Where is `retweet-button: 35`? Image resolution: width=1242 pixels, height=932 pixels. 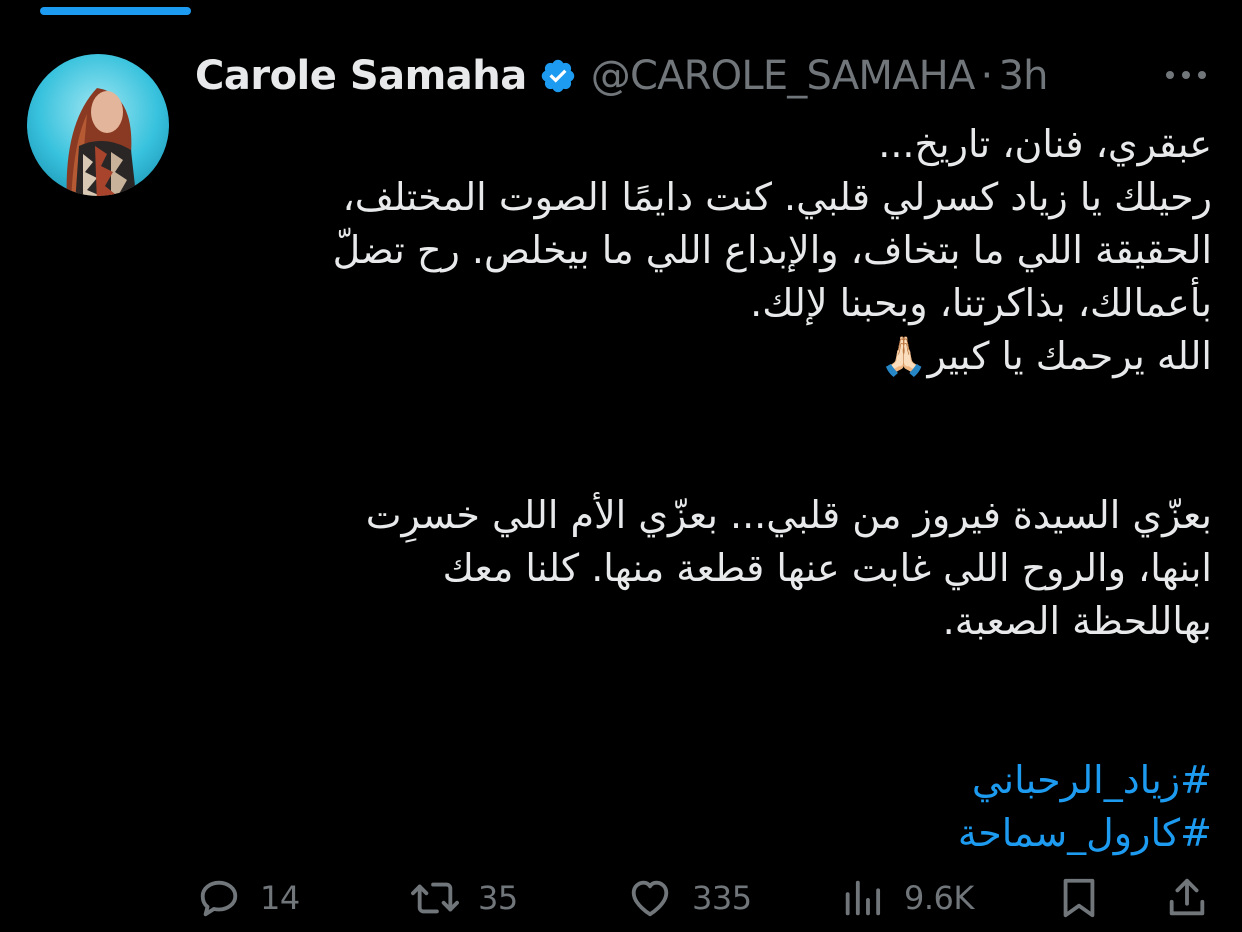 retweet-button: 35 is located at coordinates (464, 898).